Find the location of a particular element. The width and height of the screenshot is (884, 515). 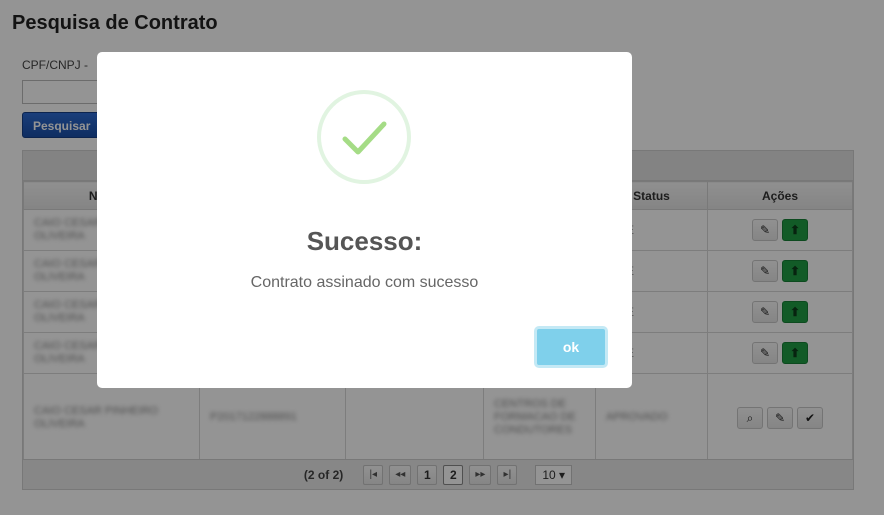

checkmark-icon is located at coordinates (364, 138).